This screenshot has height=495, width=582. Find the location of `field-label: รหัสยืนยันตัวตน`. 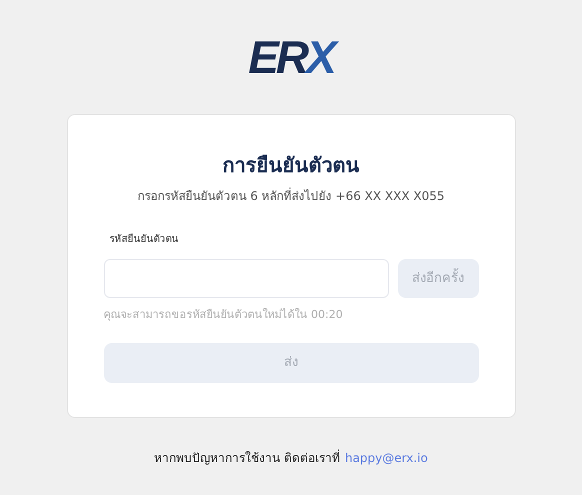

field-label: รหัสยืนยันตัวตน is located at coordinates (145, 239).